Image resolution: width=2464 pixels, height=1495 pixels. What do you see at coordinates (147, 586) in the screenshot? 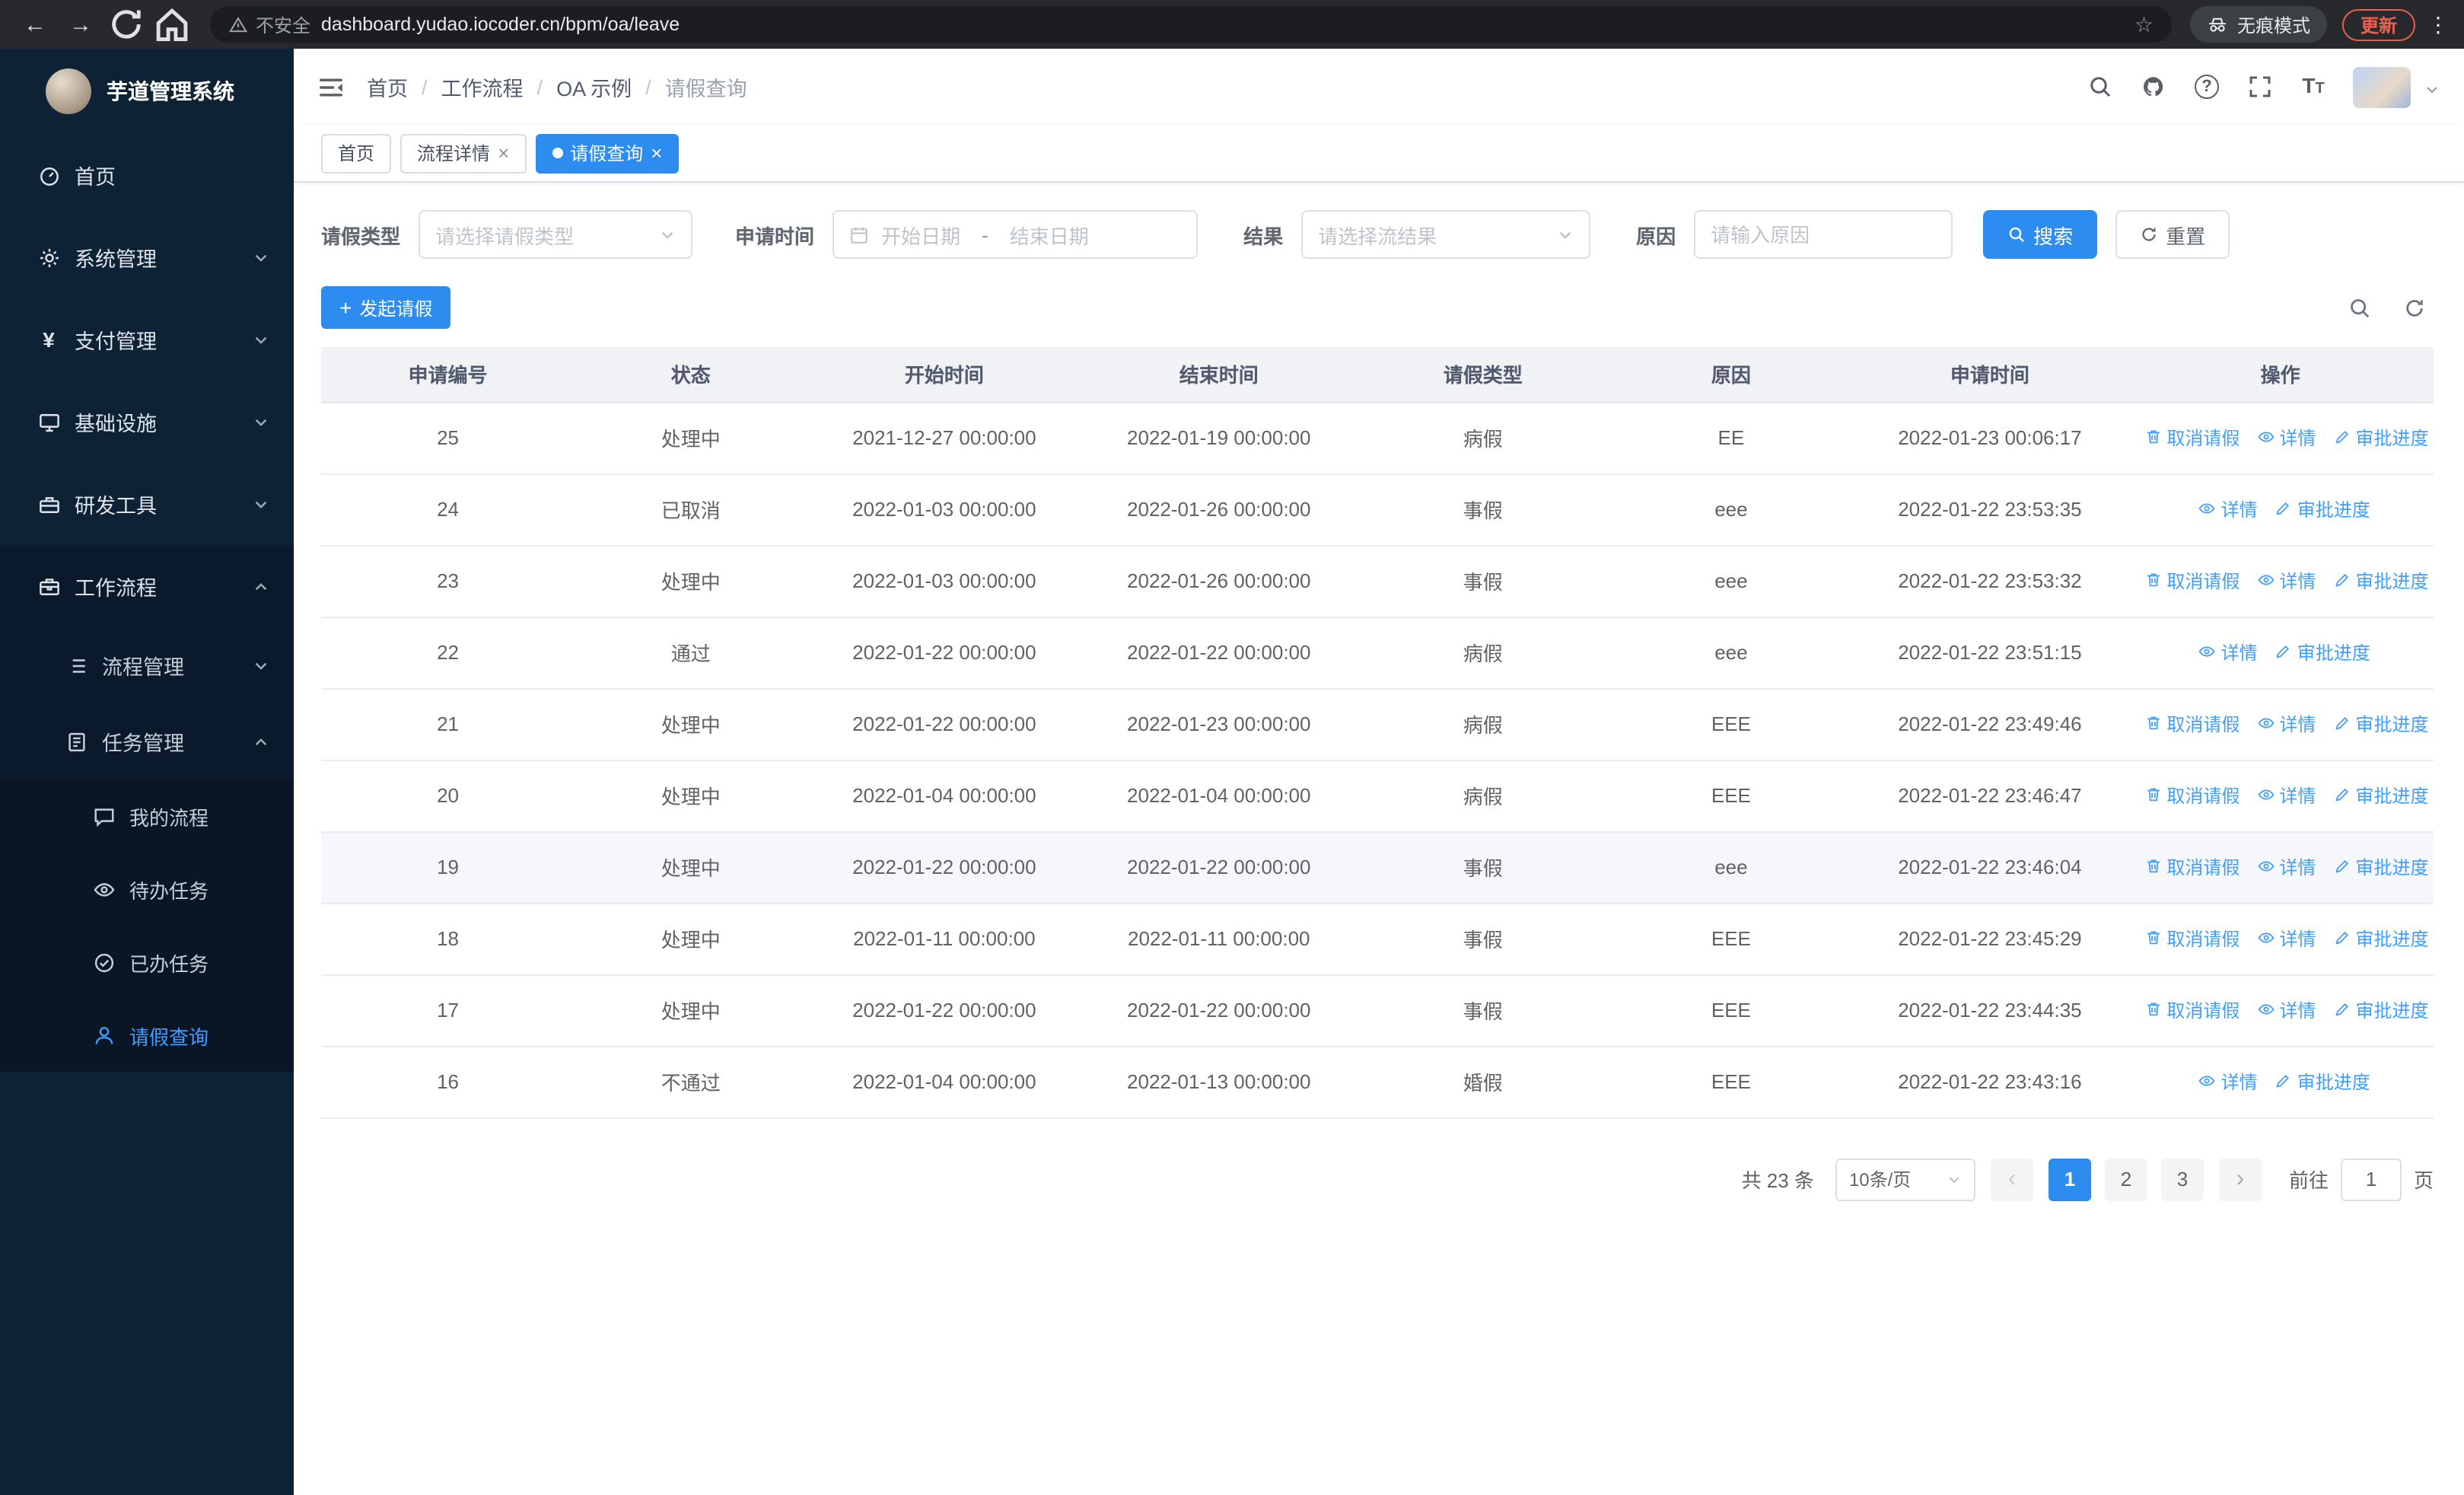
I see `sidebar-item-workflow: 工作流程` at bounding box center [147, 586].